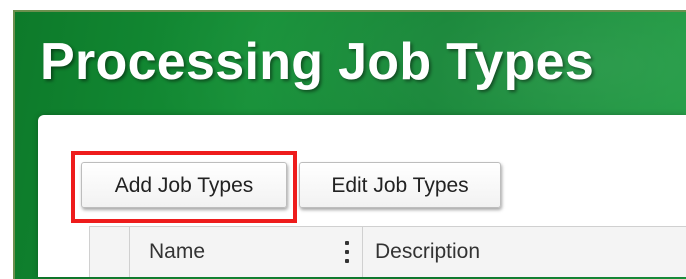  I want to click on column-header-name: Name, so click(246, 252).